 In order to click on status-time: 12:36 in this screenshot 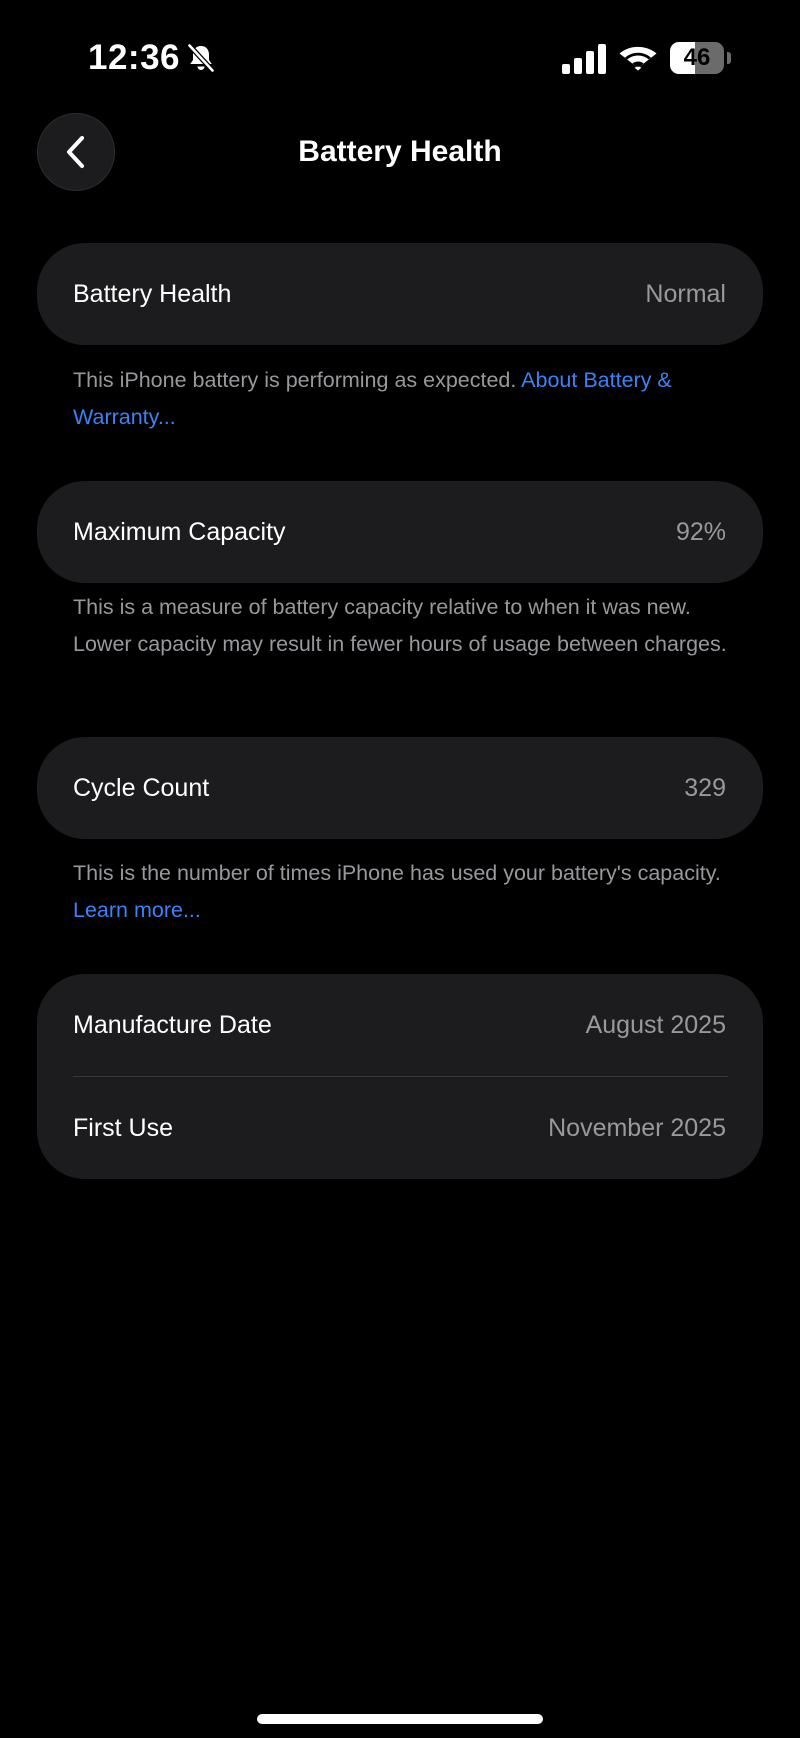, I will do `click(134, 57)`.